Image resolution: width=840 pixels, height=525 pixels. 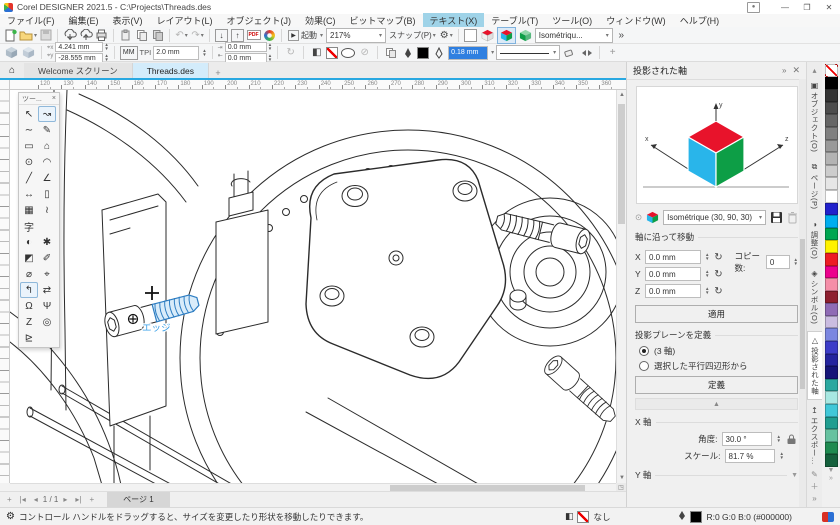 What do you see at coordinates (718, 257) in the screenshot?
I see `rotate-x-icon: ↻` at bounding box center [718, 257].